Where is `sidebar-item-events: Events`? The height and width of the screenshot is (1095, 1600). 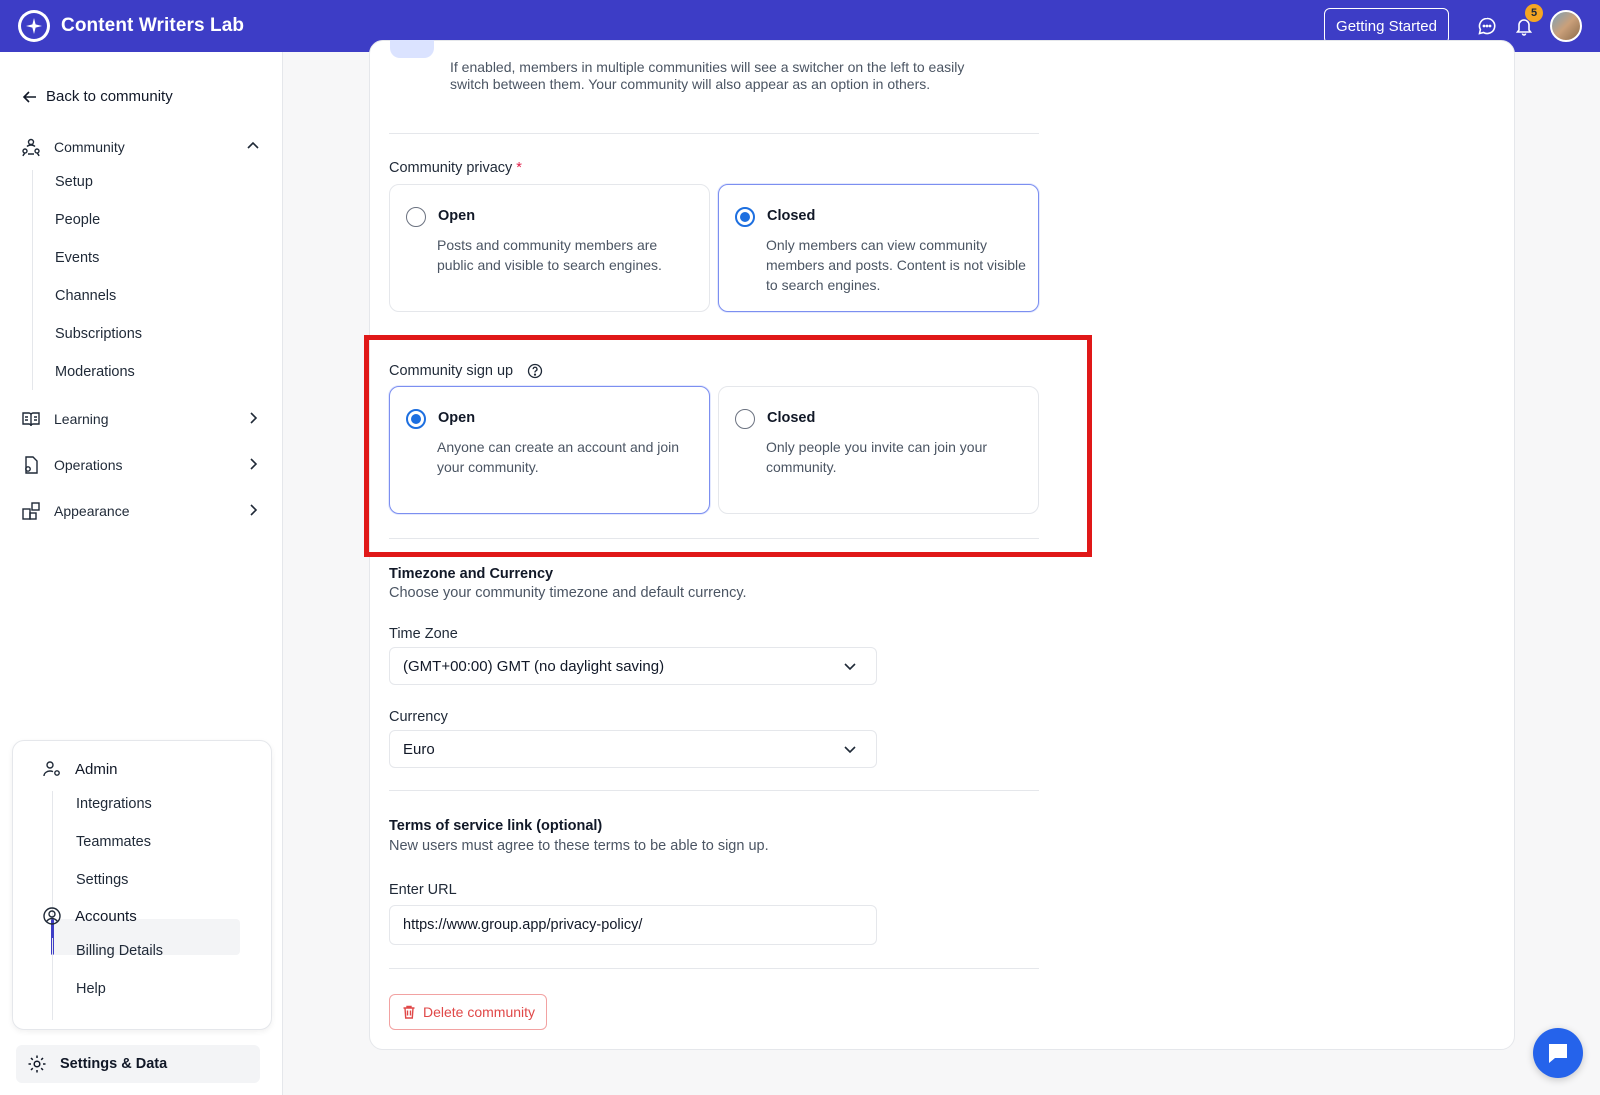
sidebar-item-events: Events is located at coordinates (77, 258).